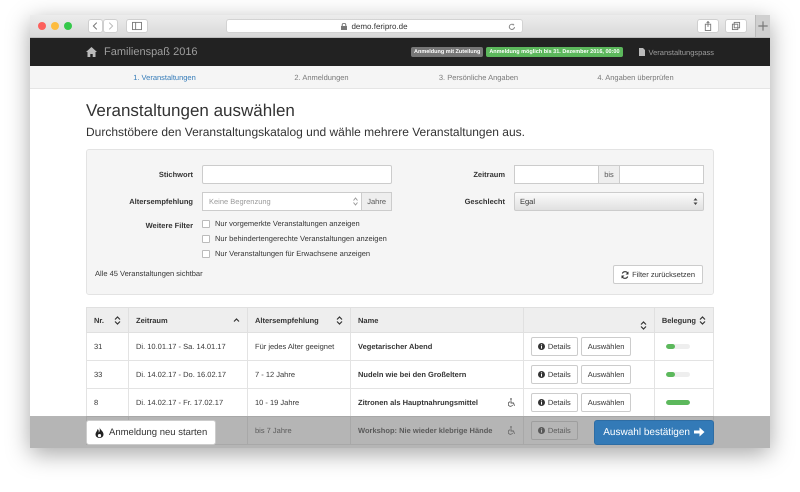  Describe the element at coordinates (762, 26) in the screenshot. I see `new-tab-icon` at that location.